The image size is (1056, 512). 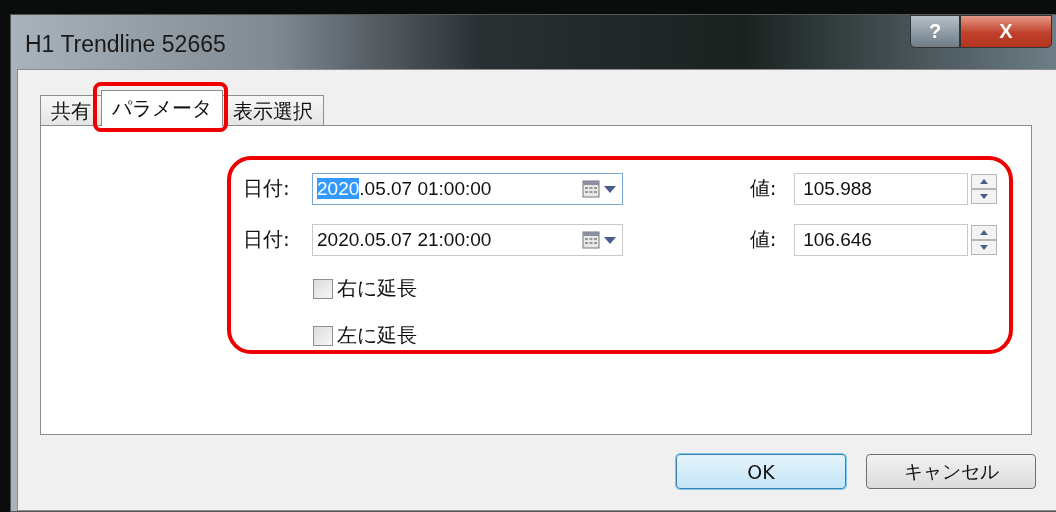 What do you see at coordinates (377, 335) in the screenshot?
I see `checkbox-label: 左に延長` at bounding box center [377, 335].